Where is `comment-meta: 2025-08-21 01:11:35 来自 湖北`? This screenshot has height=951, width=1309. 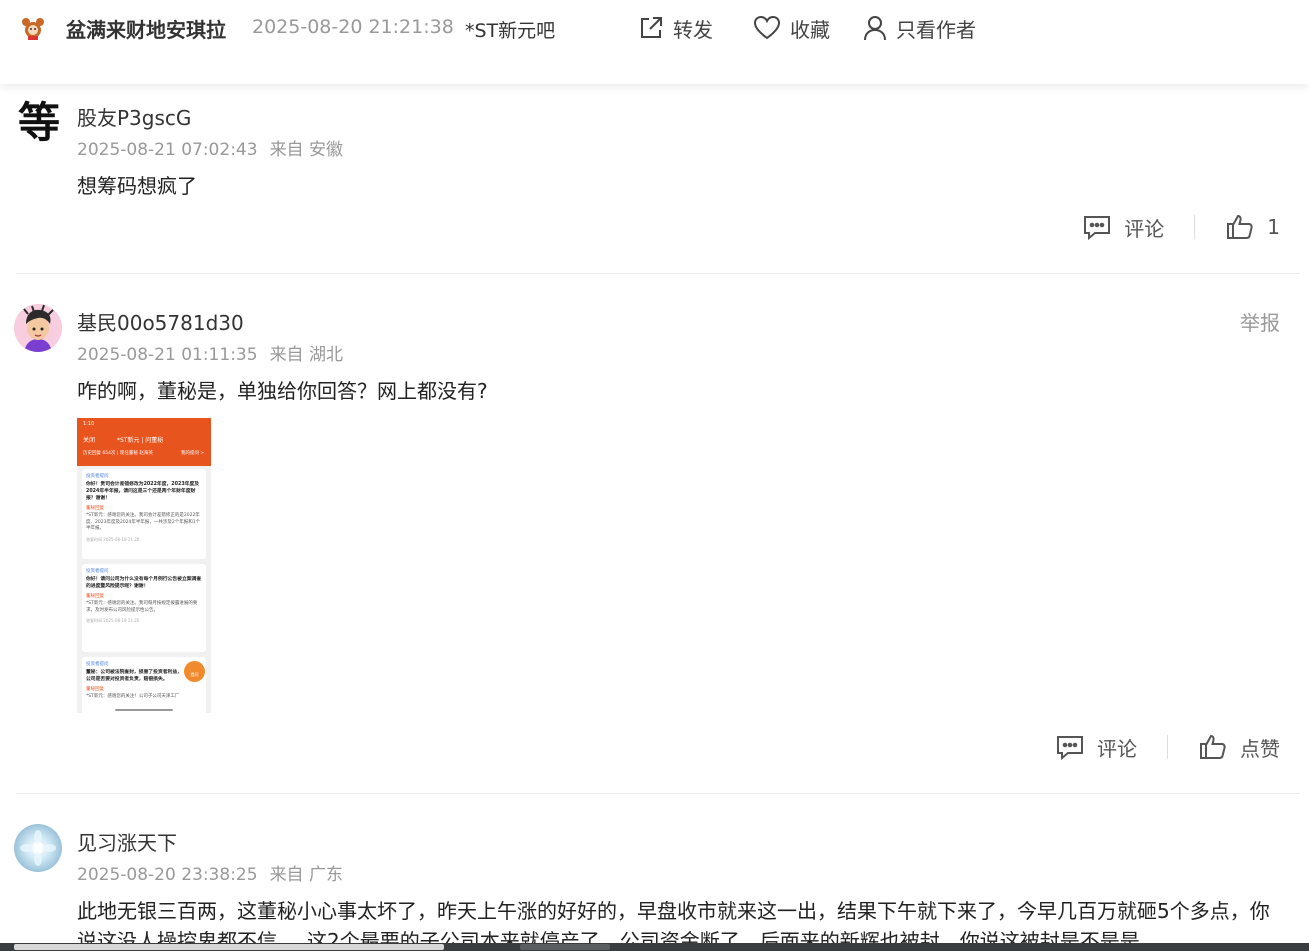
comment-meta: 2025-08-21 01:11:35 来自 湖北 is located at coordinates (210, 352).